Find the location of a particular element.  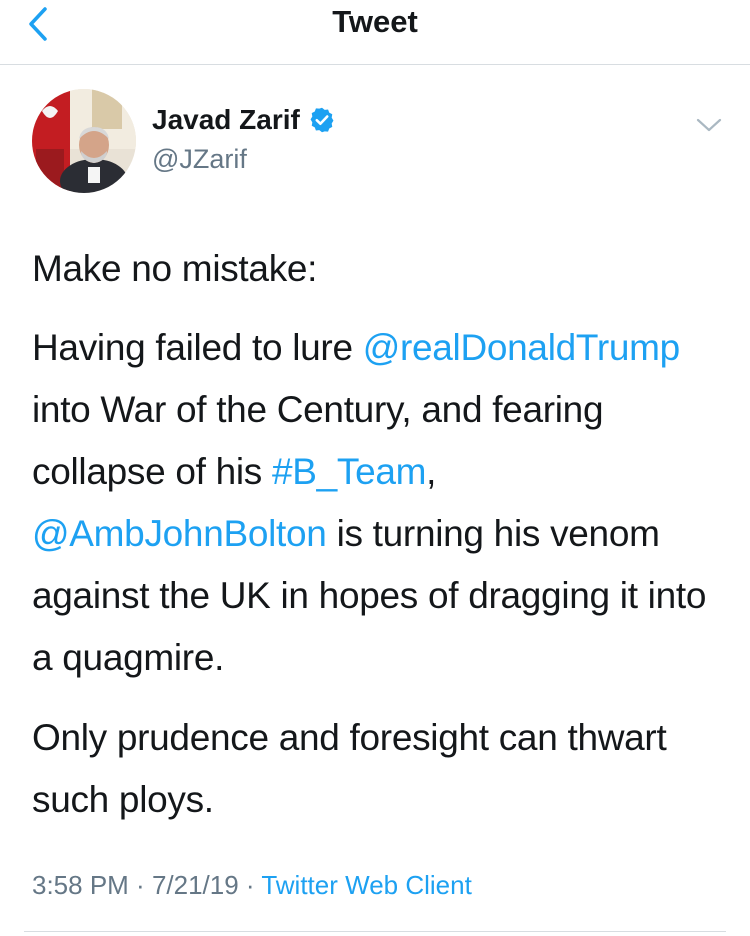

mention-link: @AmbJohnBolton is located at coordinates (179, 533).